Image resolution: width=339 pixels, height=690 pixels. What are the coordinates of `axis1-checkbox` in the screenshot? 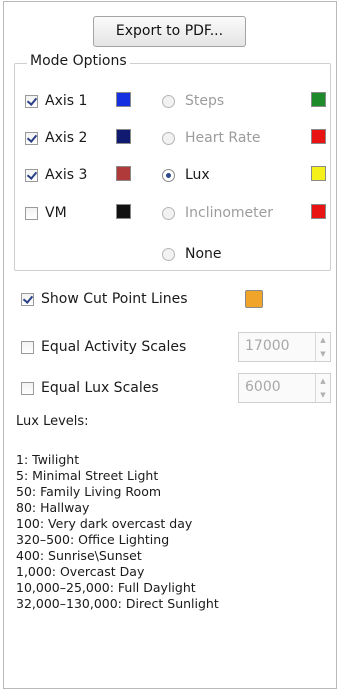 It's located at (31, 101).